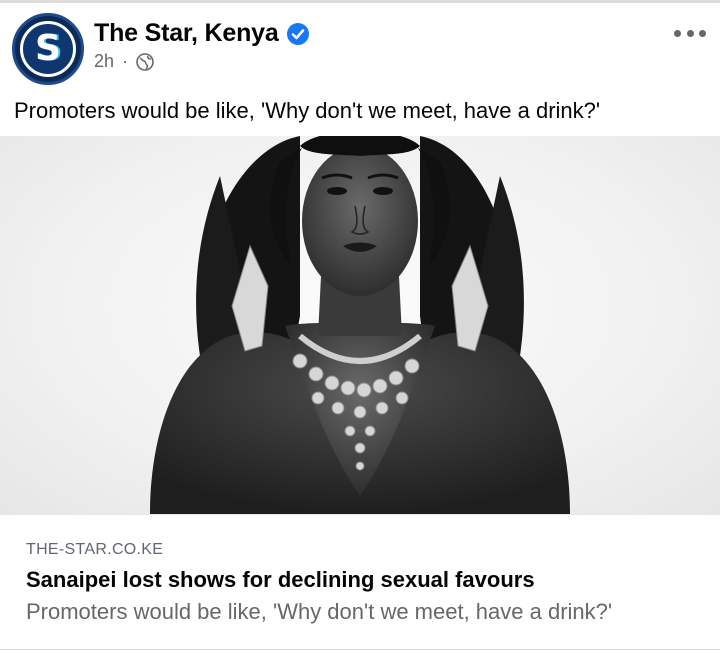 The width and height of the screenshot is (720, 653). I want to click on page-name: The Star, Kenya, so click(186, 33).